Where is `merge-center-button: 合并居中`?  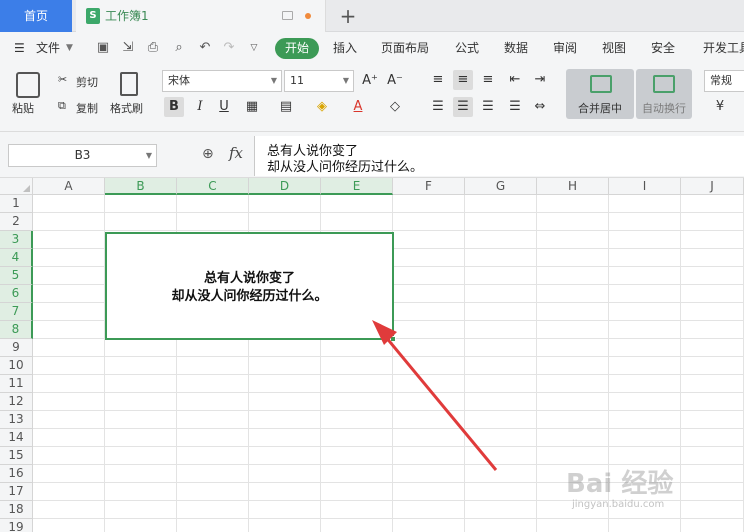
merge-center-button: 合并居中 is located at coordinates (600, 94).